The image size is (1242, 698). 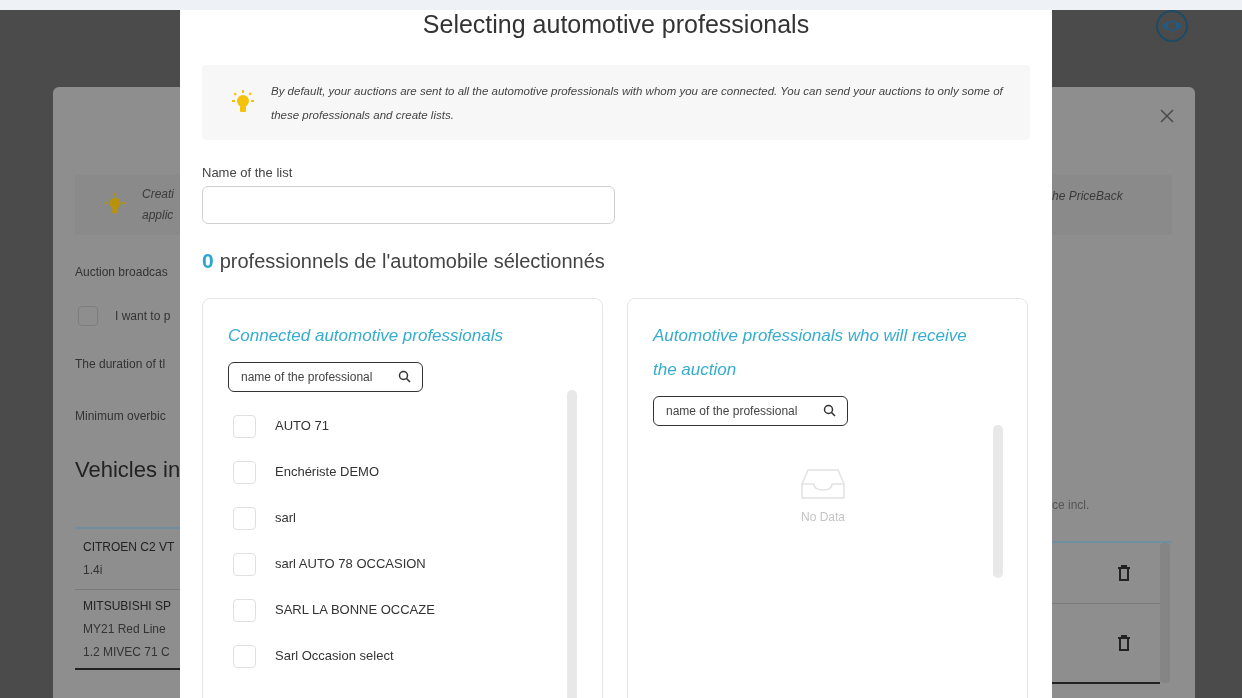 What do you see at coordinates (158, 215) in the screenshot?
I see `hint-text: applic` at bounding box center [158, 215].